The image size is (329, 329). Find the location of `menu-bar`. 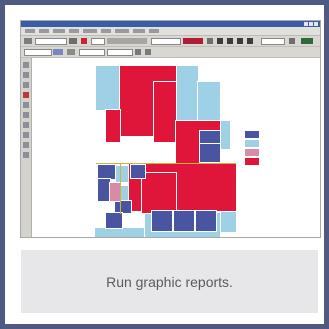

menu-bar is located at coordinates (170, 31).